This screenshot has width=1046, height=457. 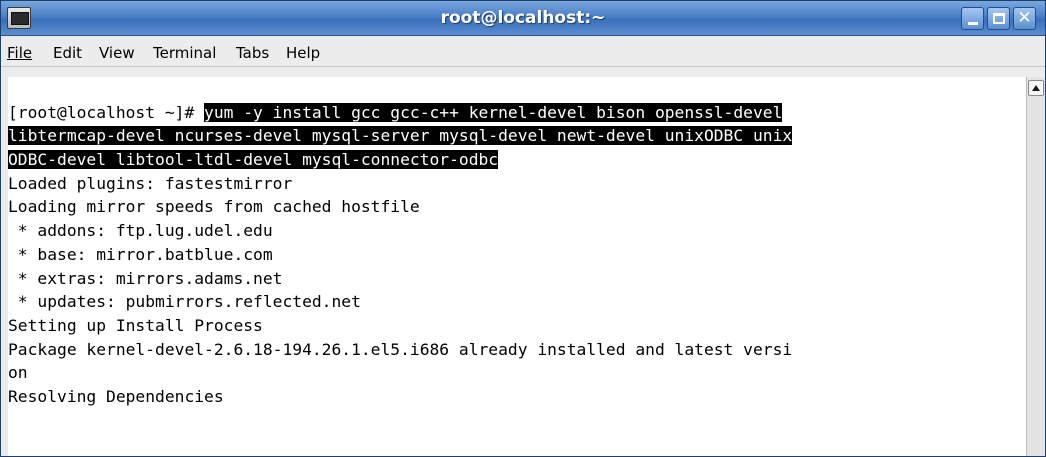 What do you see at coordinates (106, 112) in the screenshot?
I see `shell-prompt: [root@localhost ~]#` at bounding box center [106, 112].